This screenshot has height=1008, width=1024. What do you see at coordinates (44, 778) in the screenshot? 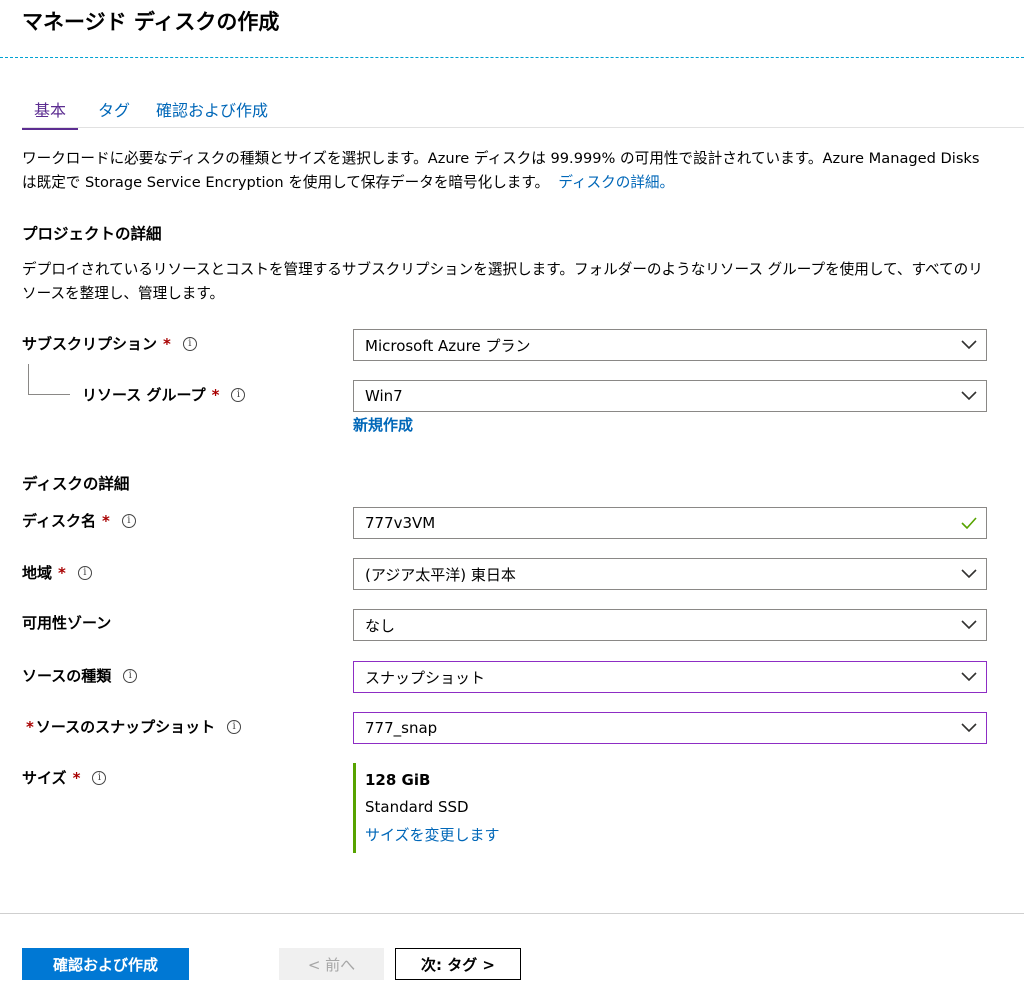
I see `size-label-text: サイズ` at bounding box center [44, 778].